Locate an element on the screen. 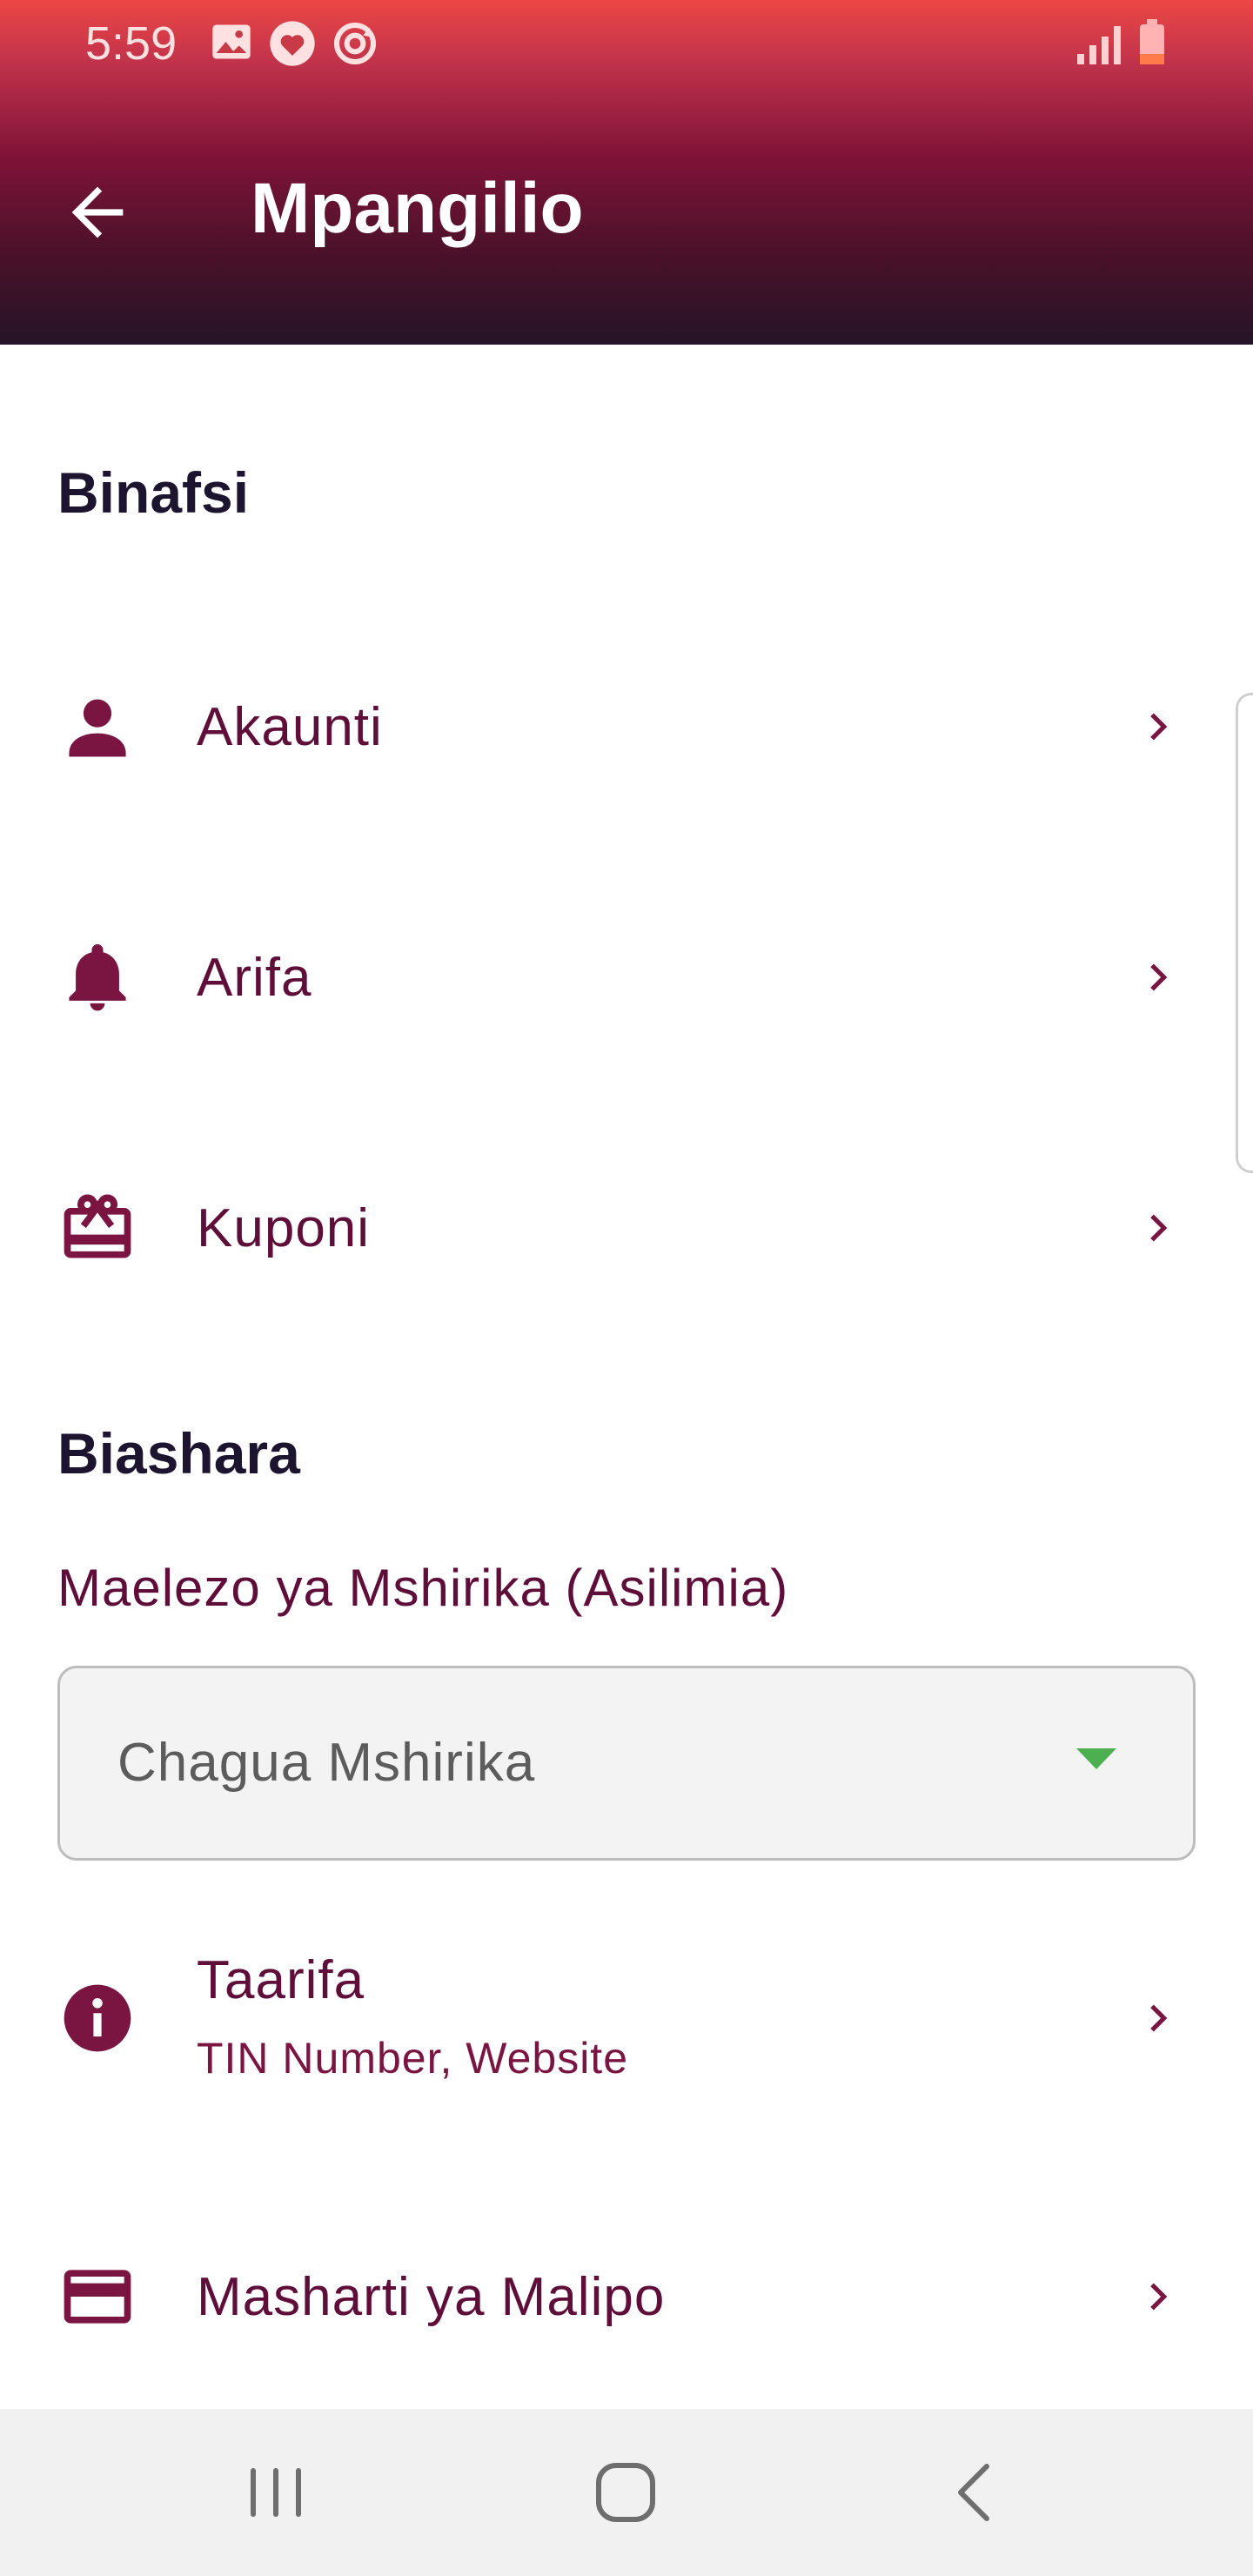  settings-item-business-info: Taarifa TIN Number, Website is located at coordinates (626, 2019).